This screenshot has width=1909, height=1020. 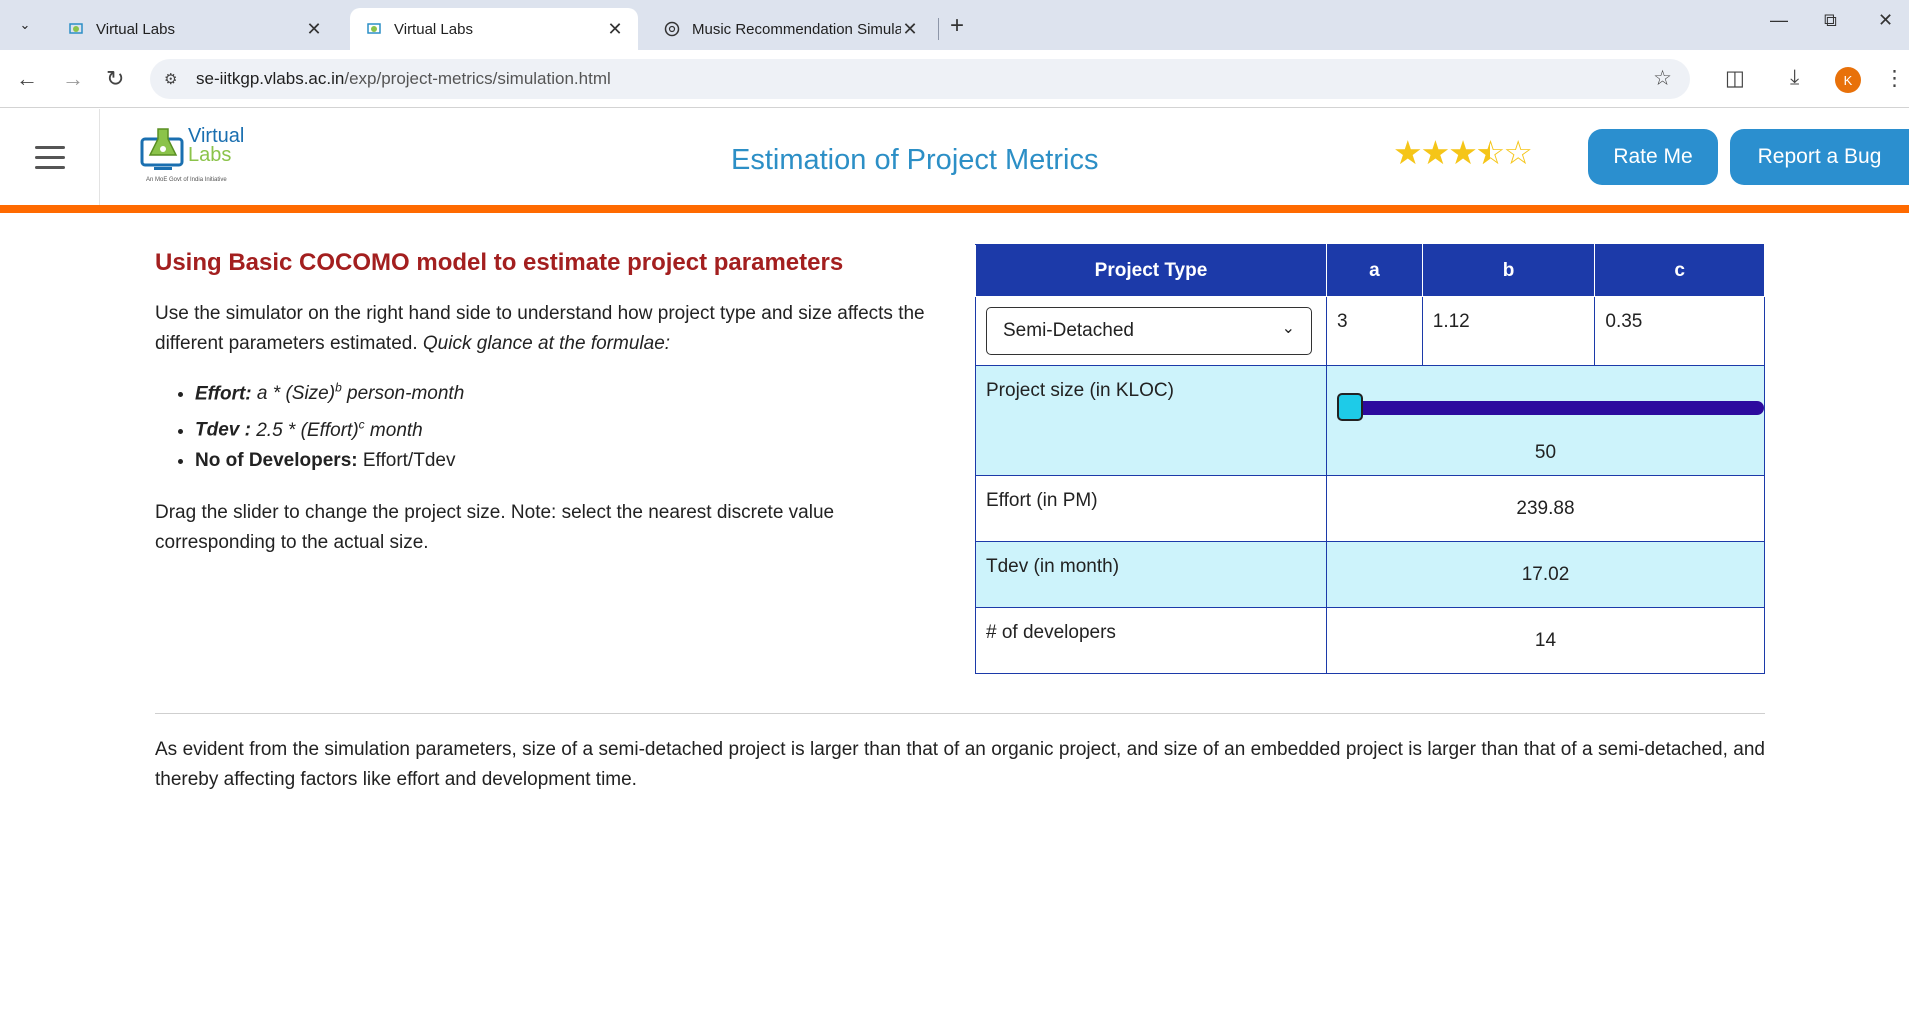 What do you see at coordinates (50, 157) in the screenshot?
I see `hamburger-menu-icon` at bounding box center [50, 157].